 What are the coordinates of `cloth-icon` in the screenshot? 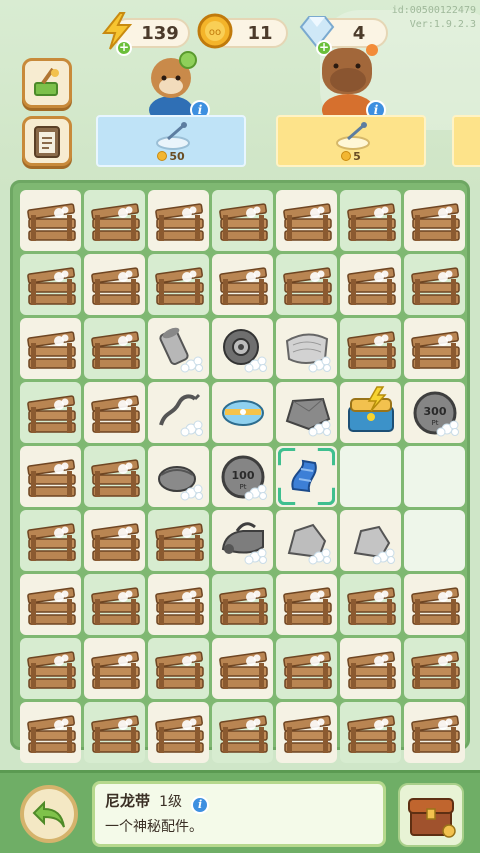 It's located at (308, 352).